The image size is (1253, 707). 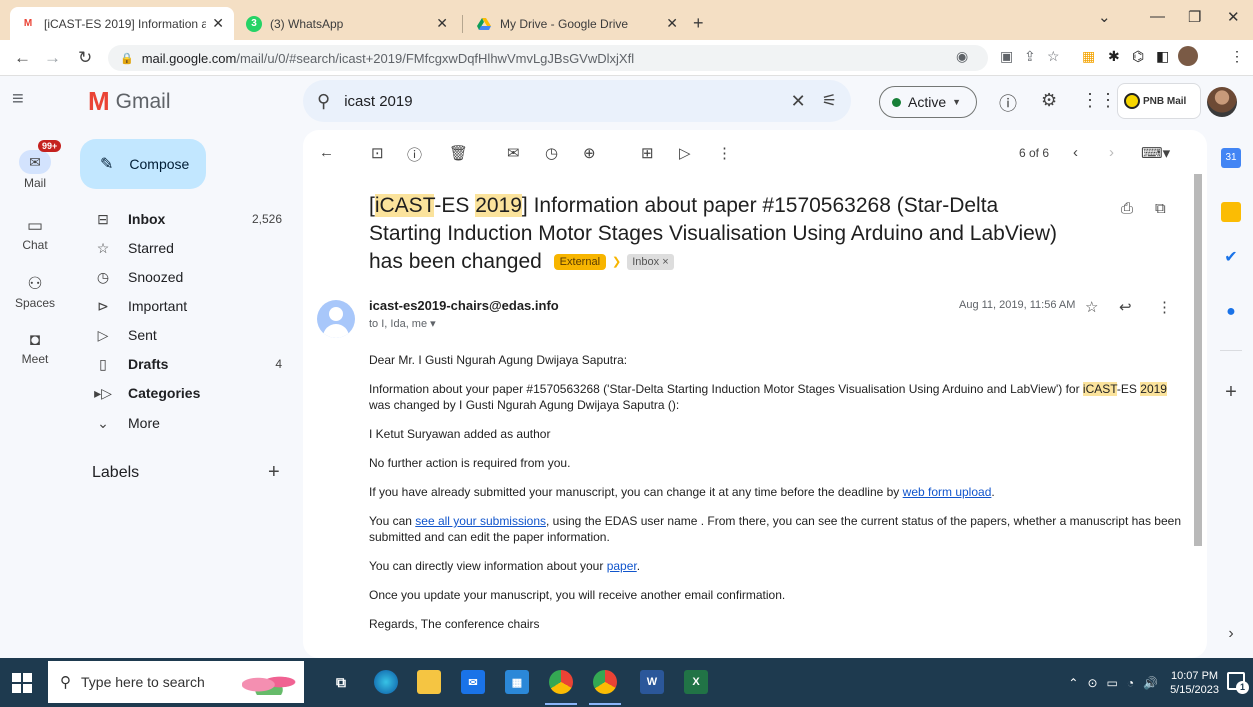 What do you see at coordinates (1030, 56) in the screenshot?
I see `share-icon: ⇪` at bounding box center [1030, 56].